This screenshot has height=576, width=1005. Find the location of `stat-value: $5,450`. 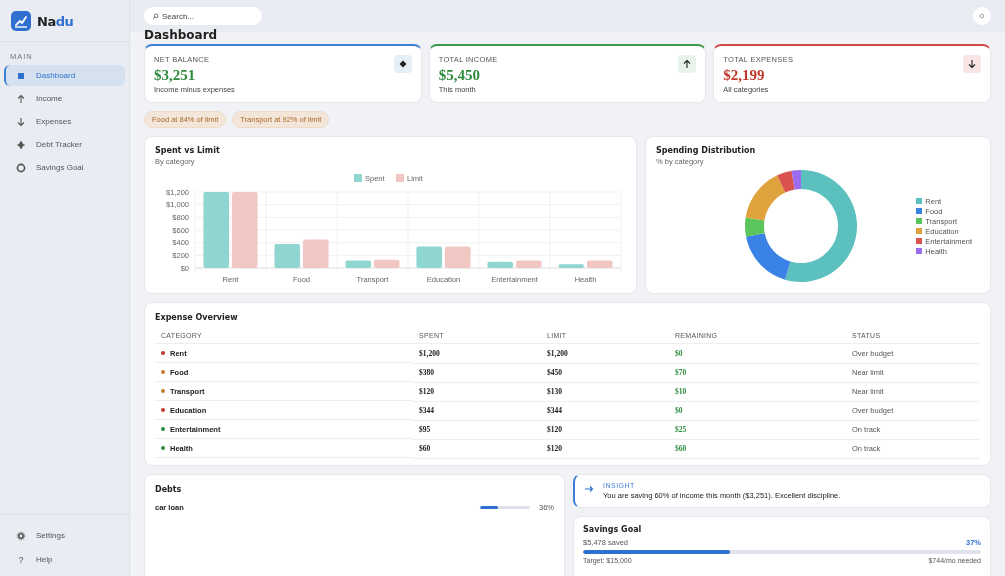

stat-value: $5,450 is located at coordinates (459, 75).